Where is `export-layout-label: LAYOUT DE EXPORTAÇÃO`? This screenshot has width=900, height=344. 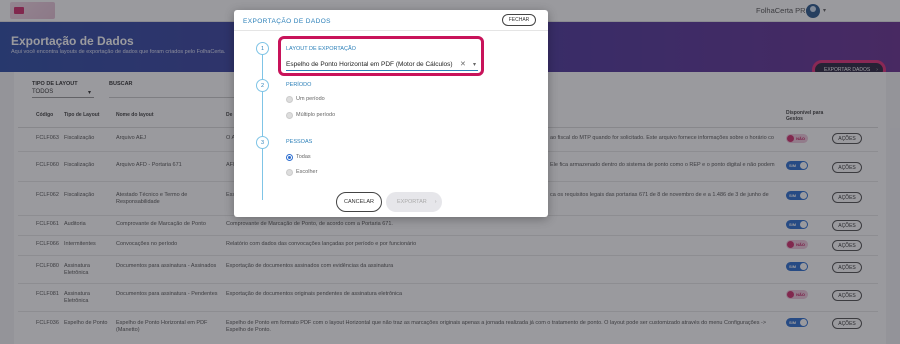
export-layout-label: LAYOUT DE EXPORTAÇÃO is located at coordinates (321, 49).